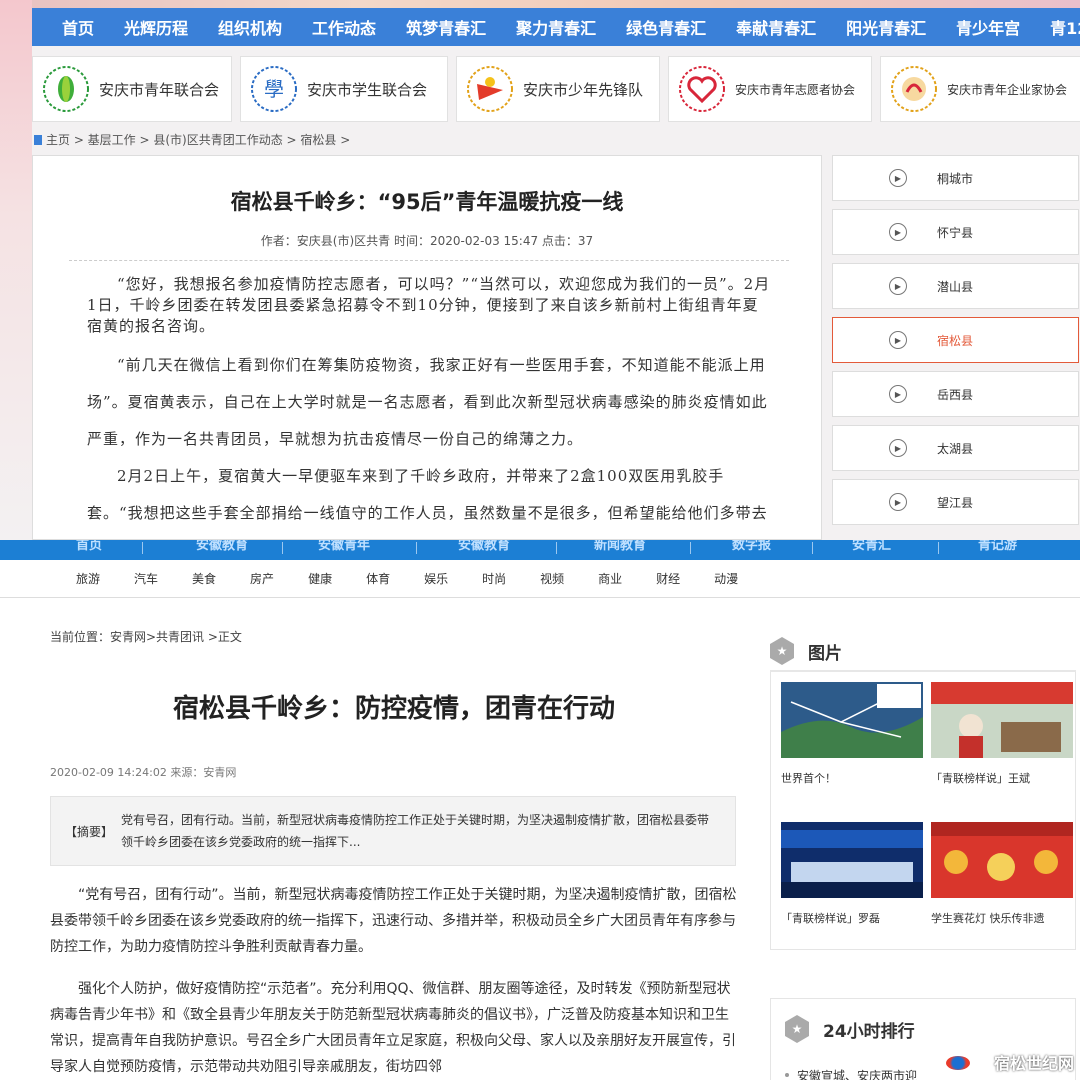  I want to click on nav-devotion: 奉献青春汇, so click(761, 27).